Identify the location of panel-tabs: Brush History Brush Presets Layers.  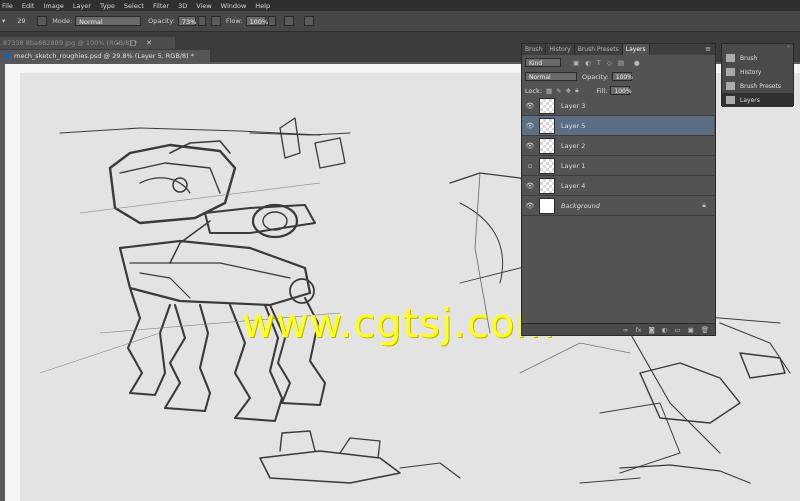
(618, 49).